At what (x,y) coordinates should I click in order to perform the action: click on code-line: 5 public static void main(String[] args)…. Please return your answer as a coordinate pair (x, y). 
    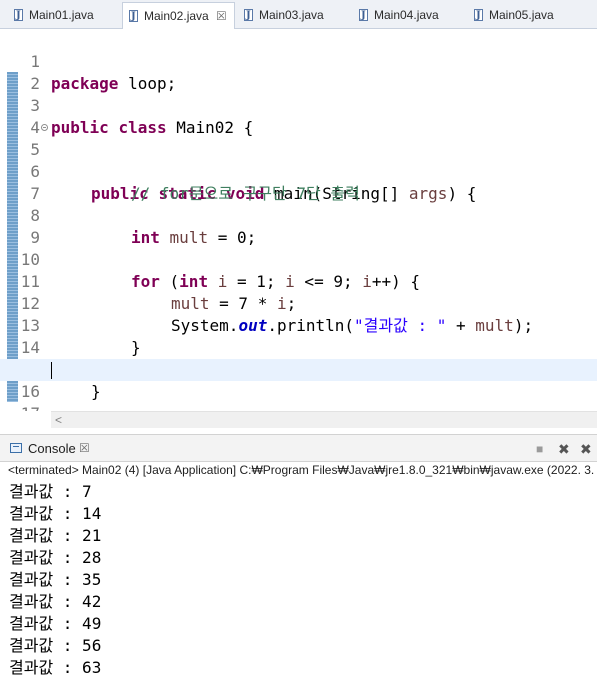
    Looking at the image, I should click on (298, 160).